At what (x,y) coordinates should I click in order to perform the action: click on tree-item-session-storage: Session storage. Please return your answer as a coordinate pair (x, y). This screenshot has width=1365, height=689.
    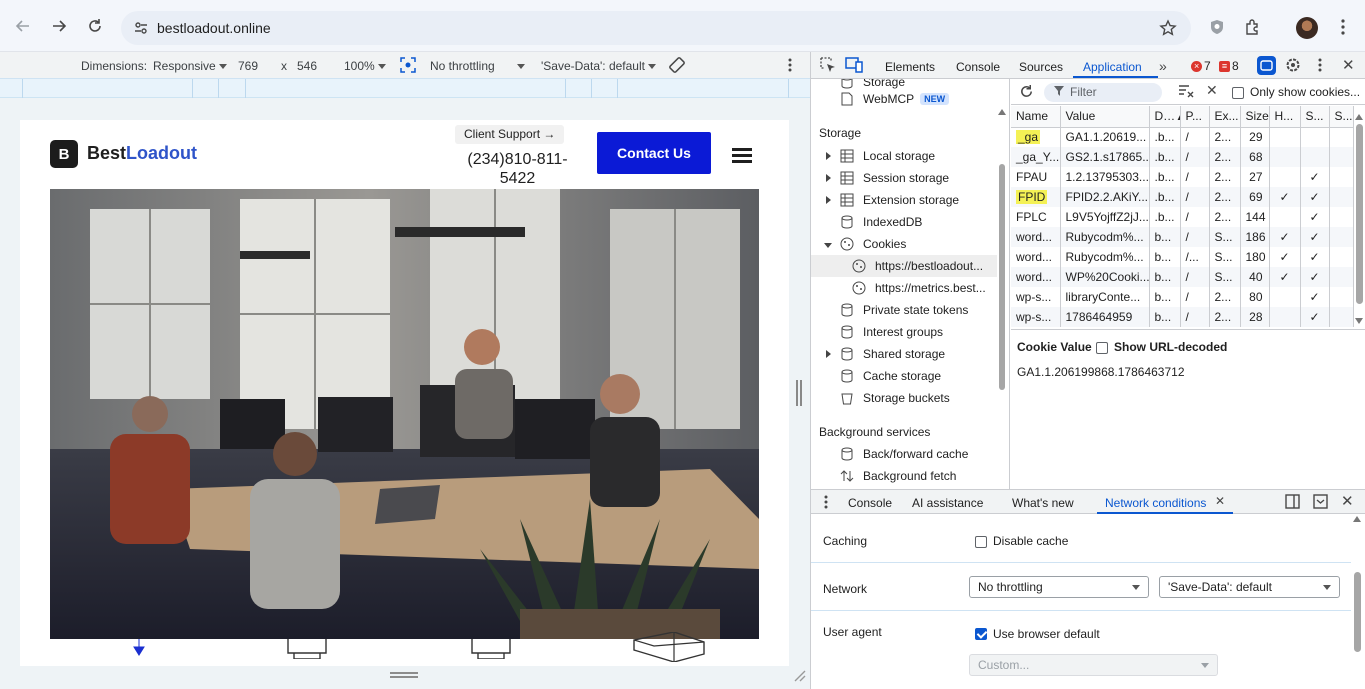
    Looking at the image, I should click on (894, 178).